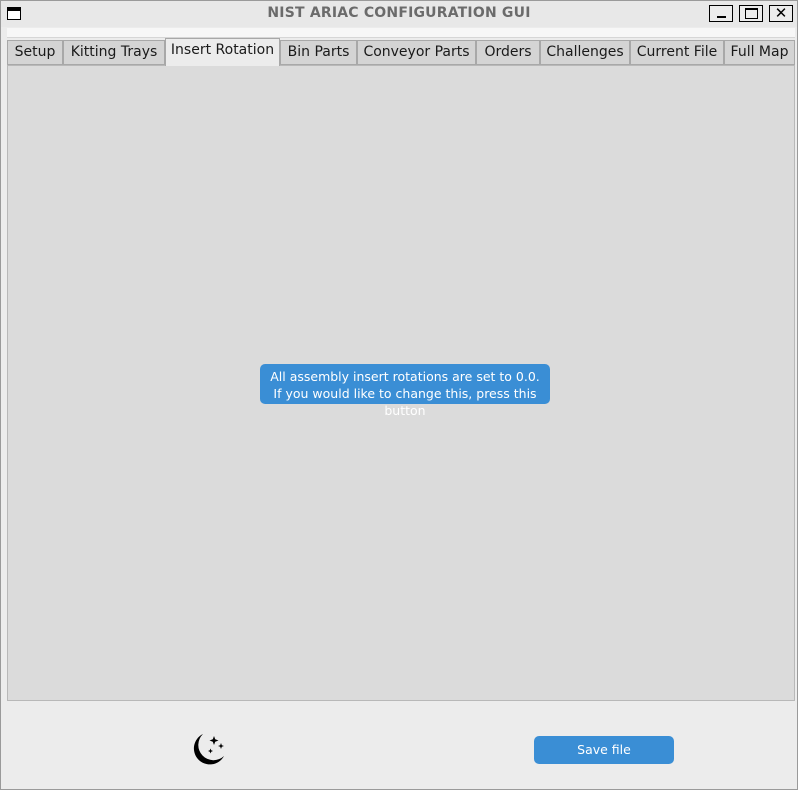 The height and width of the screenshot is (790, 798). What do you see at coordinates (604, 750) in the screenshot?
I see `save-file-button: Save file` at bounding box center [604, 750].